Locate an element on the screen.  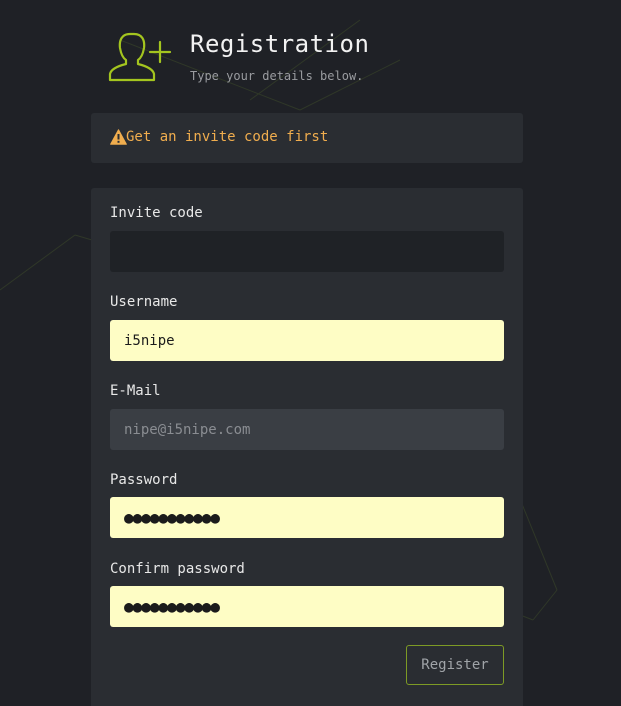
alert-text: Get an invite code first is located at coordinates (227, 137).